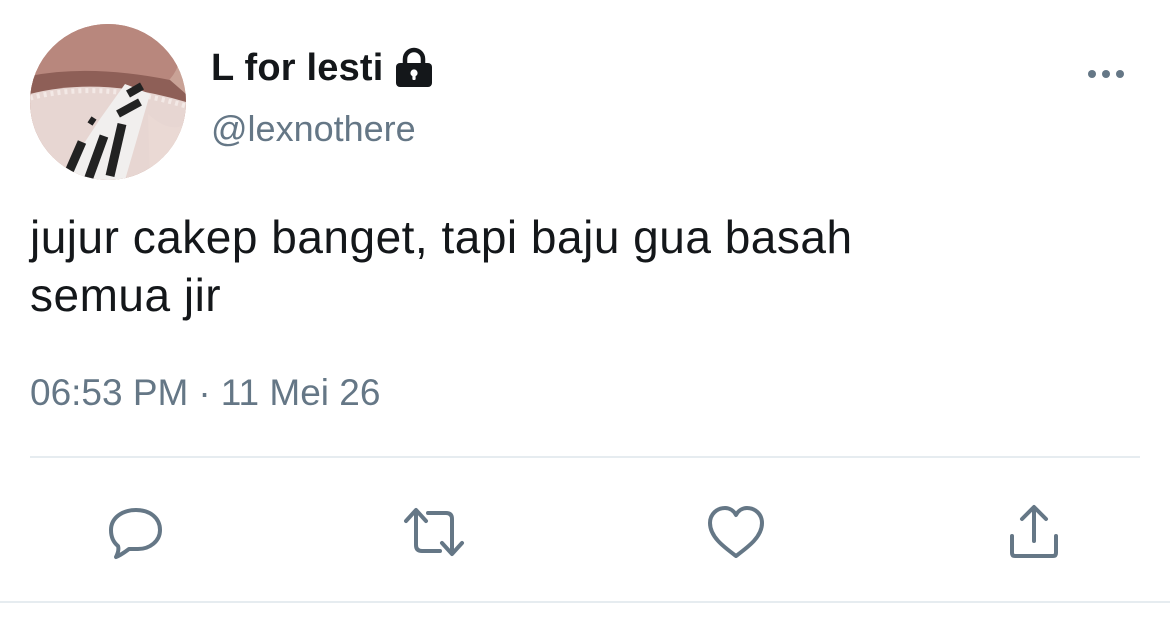 This screenshot has width=1170, height=621. What do you see at coordinates (109, 392) in the screenshot?
I see `tweet-time: 06:53 PM` at bounding box center [109, 392].